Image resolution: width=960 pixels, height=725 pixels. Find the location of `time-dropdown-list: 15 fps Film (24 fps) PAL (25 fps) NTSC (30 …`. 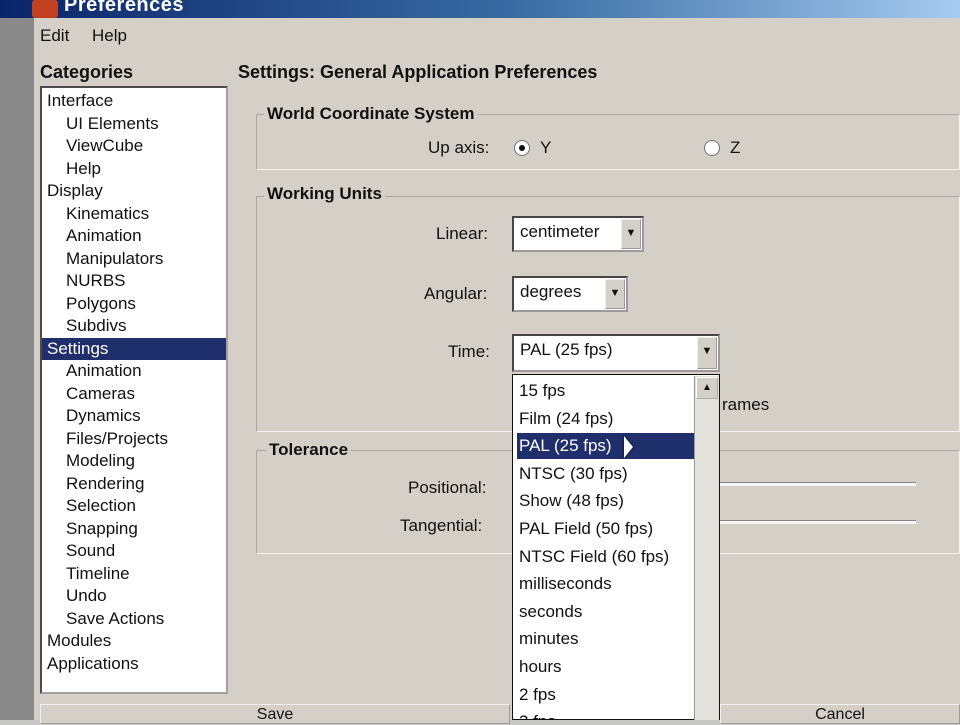

time-dropdown-list: 15 fps Film (24 fps) PAL (25 fps) NTSC (30 … is located at coordinates (616, 547).